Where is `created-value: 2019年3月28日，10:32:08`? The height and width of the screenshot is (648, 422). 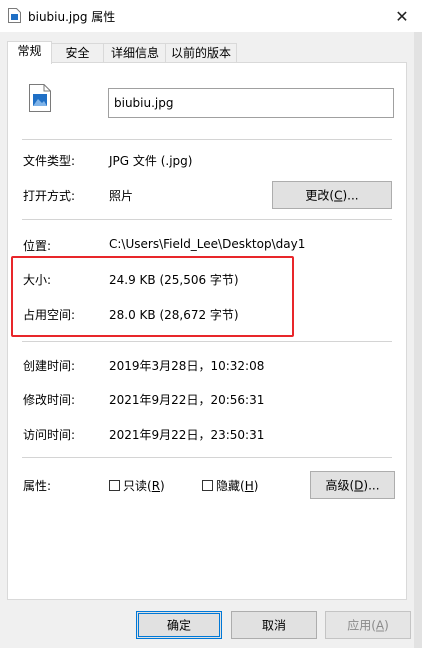 created-value: 2019年3月28日，10:32:08 is located at coordinates (187, 366).